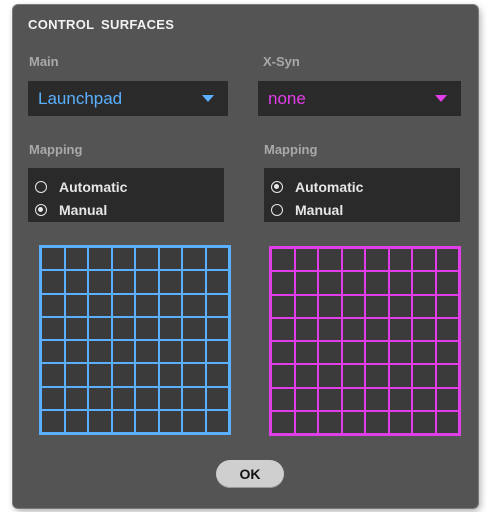 This screenshot has height=512, width=487. Describe the element at coordinates (365, 186) in the screenshot. I see `xsyn-mapping-automatic-option: Automatic` at that location.